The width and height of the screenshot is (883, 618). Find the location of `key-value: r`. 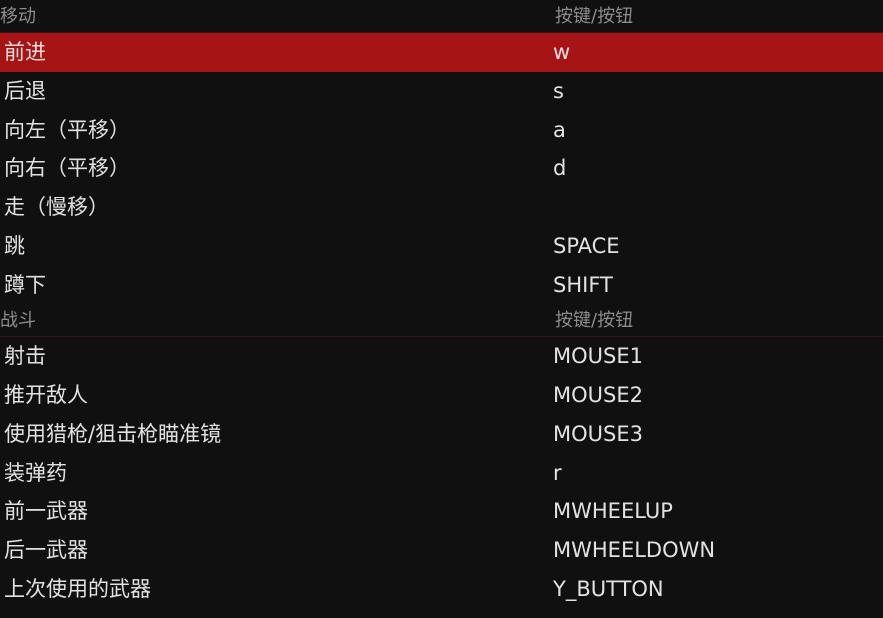

key-value: r is located at coordinates (557, 473).